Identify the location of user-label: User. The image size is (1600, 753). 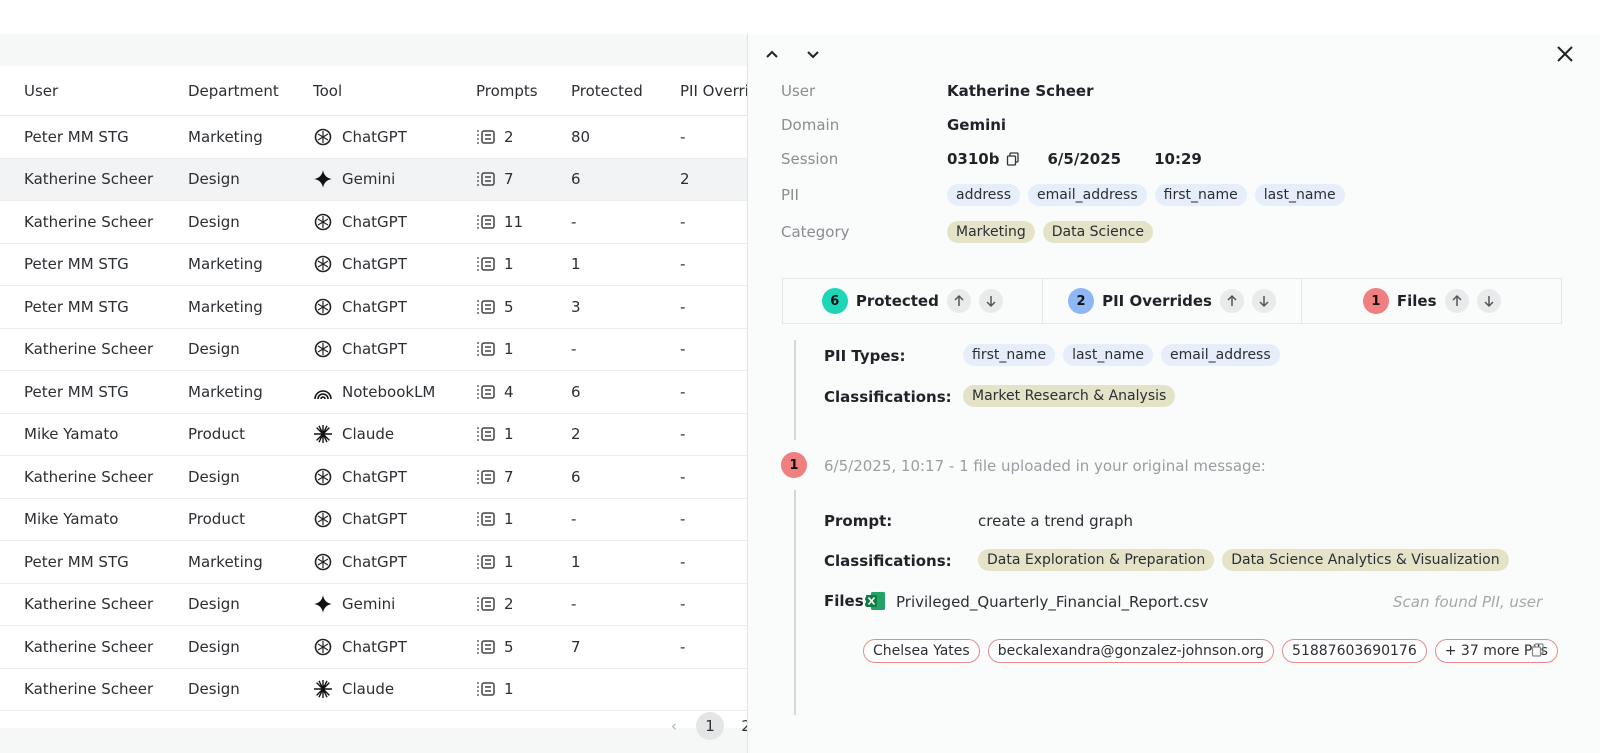
(798, 91).